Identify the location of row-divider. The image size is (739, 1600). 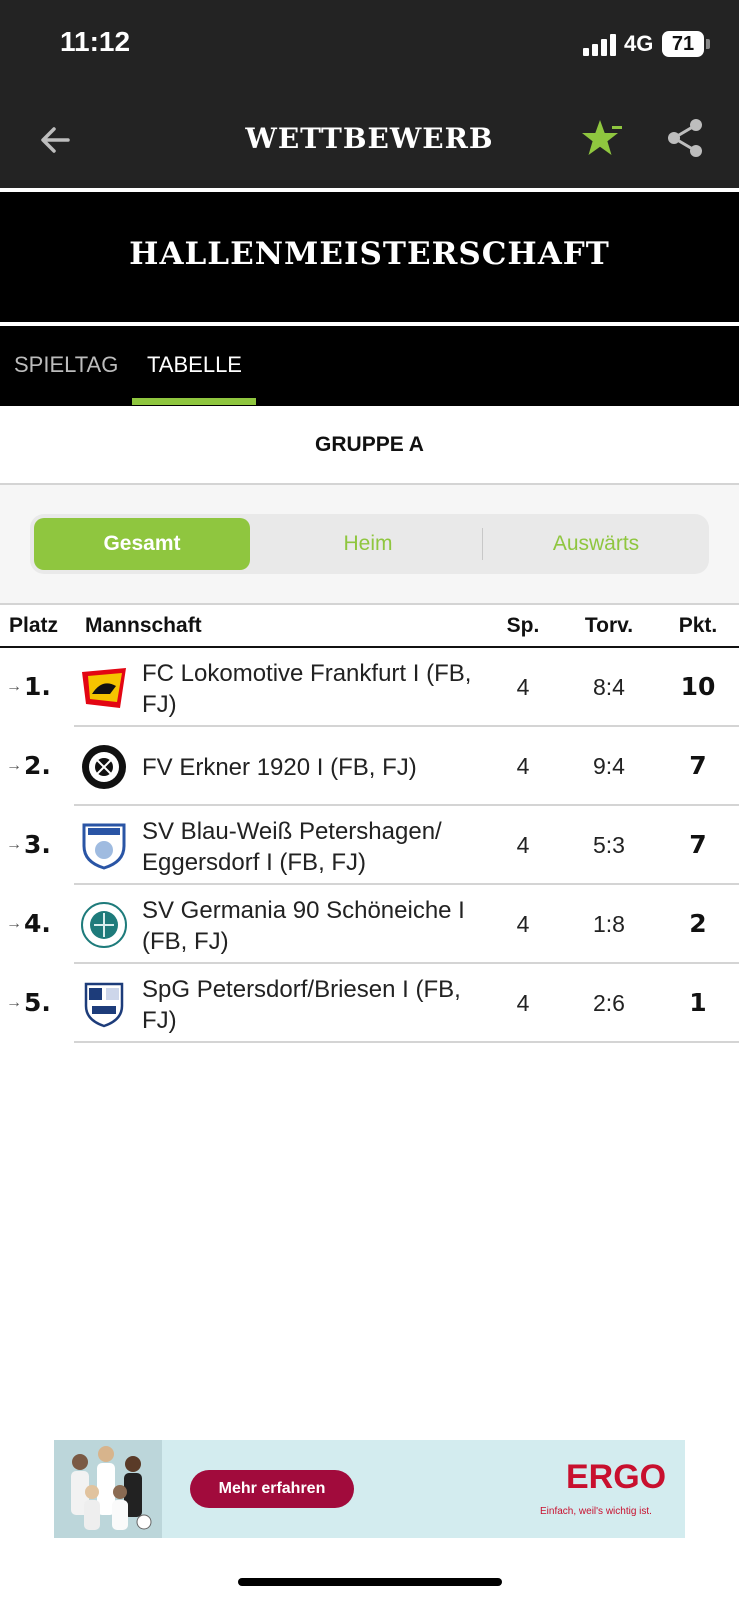
(406, 1042).